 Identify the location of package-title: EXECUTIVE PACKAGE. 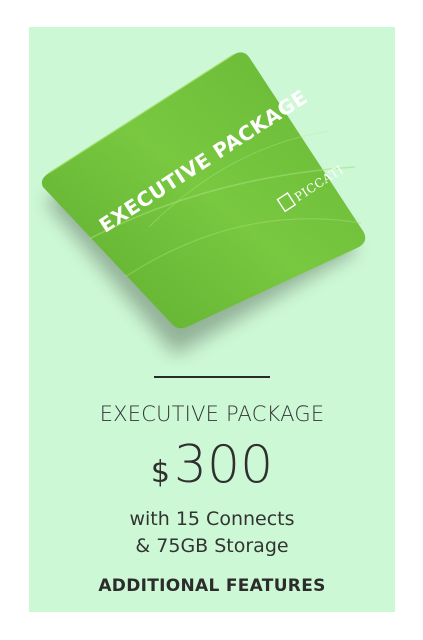
(212, 414).